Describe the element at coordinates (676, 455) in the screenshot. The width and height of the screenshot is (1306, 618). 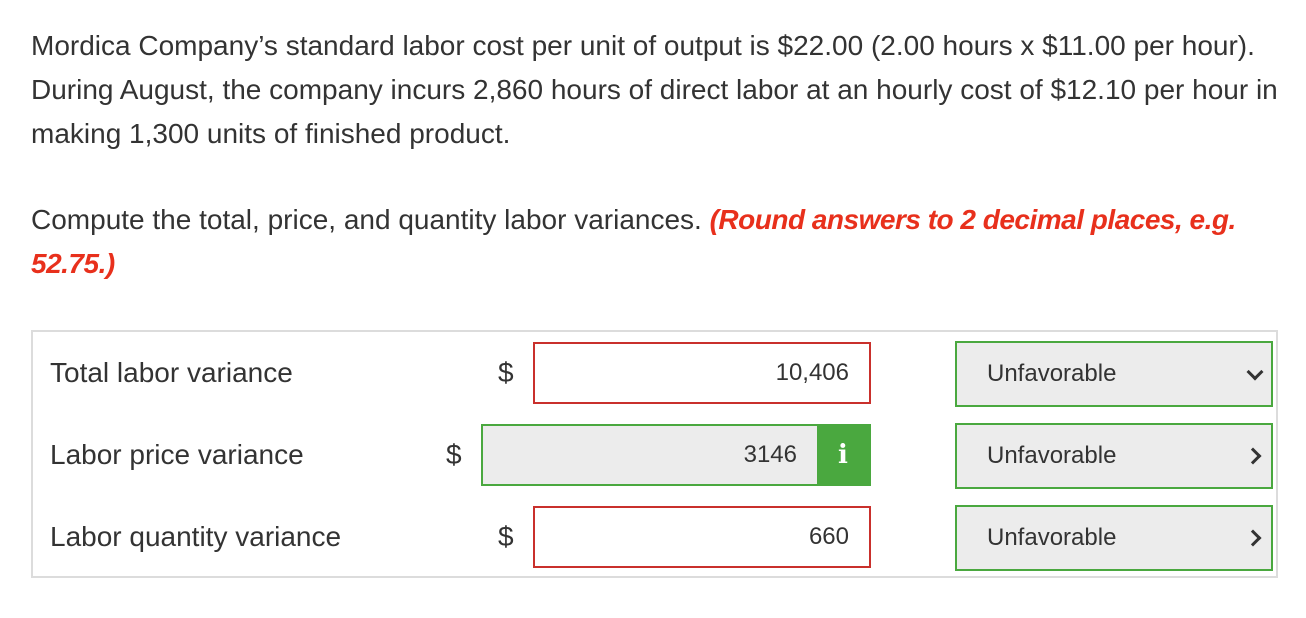
I see `labor-price-variance-input: 3146 i` at that location.